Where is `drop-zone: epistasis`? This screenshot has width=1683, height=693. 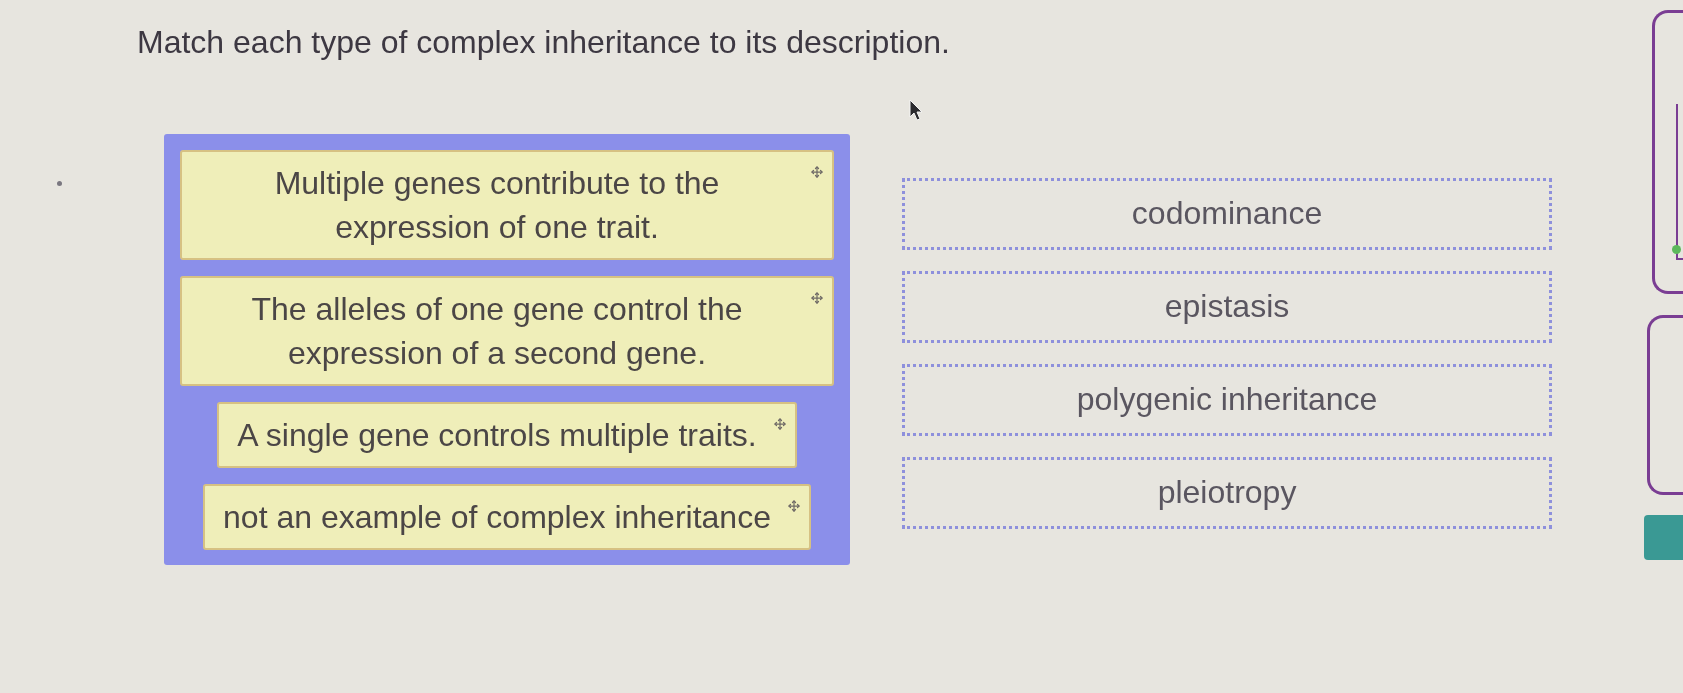
drop-zone: epistasis is located at coordinates (1227, 307).